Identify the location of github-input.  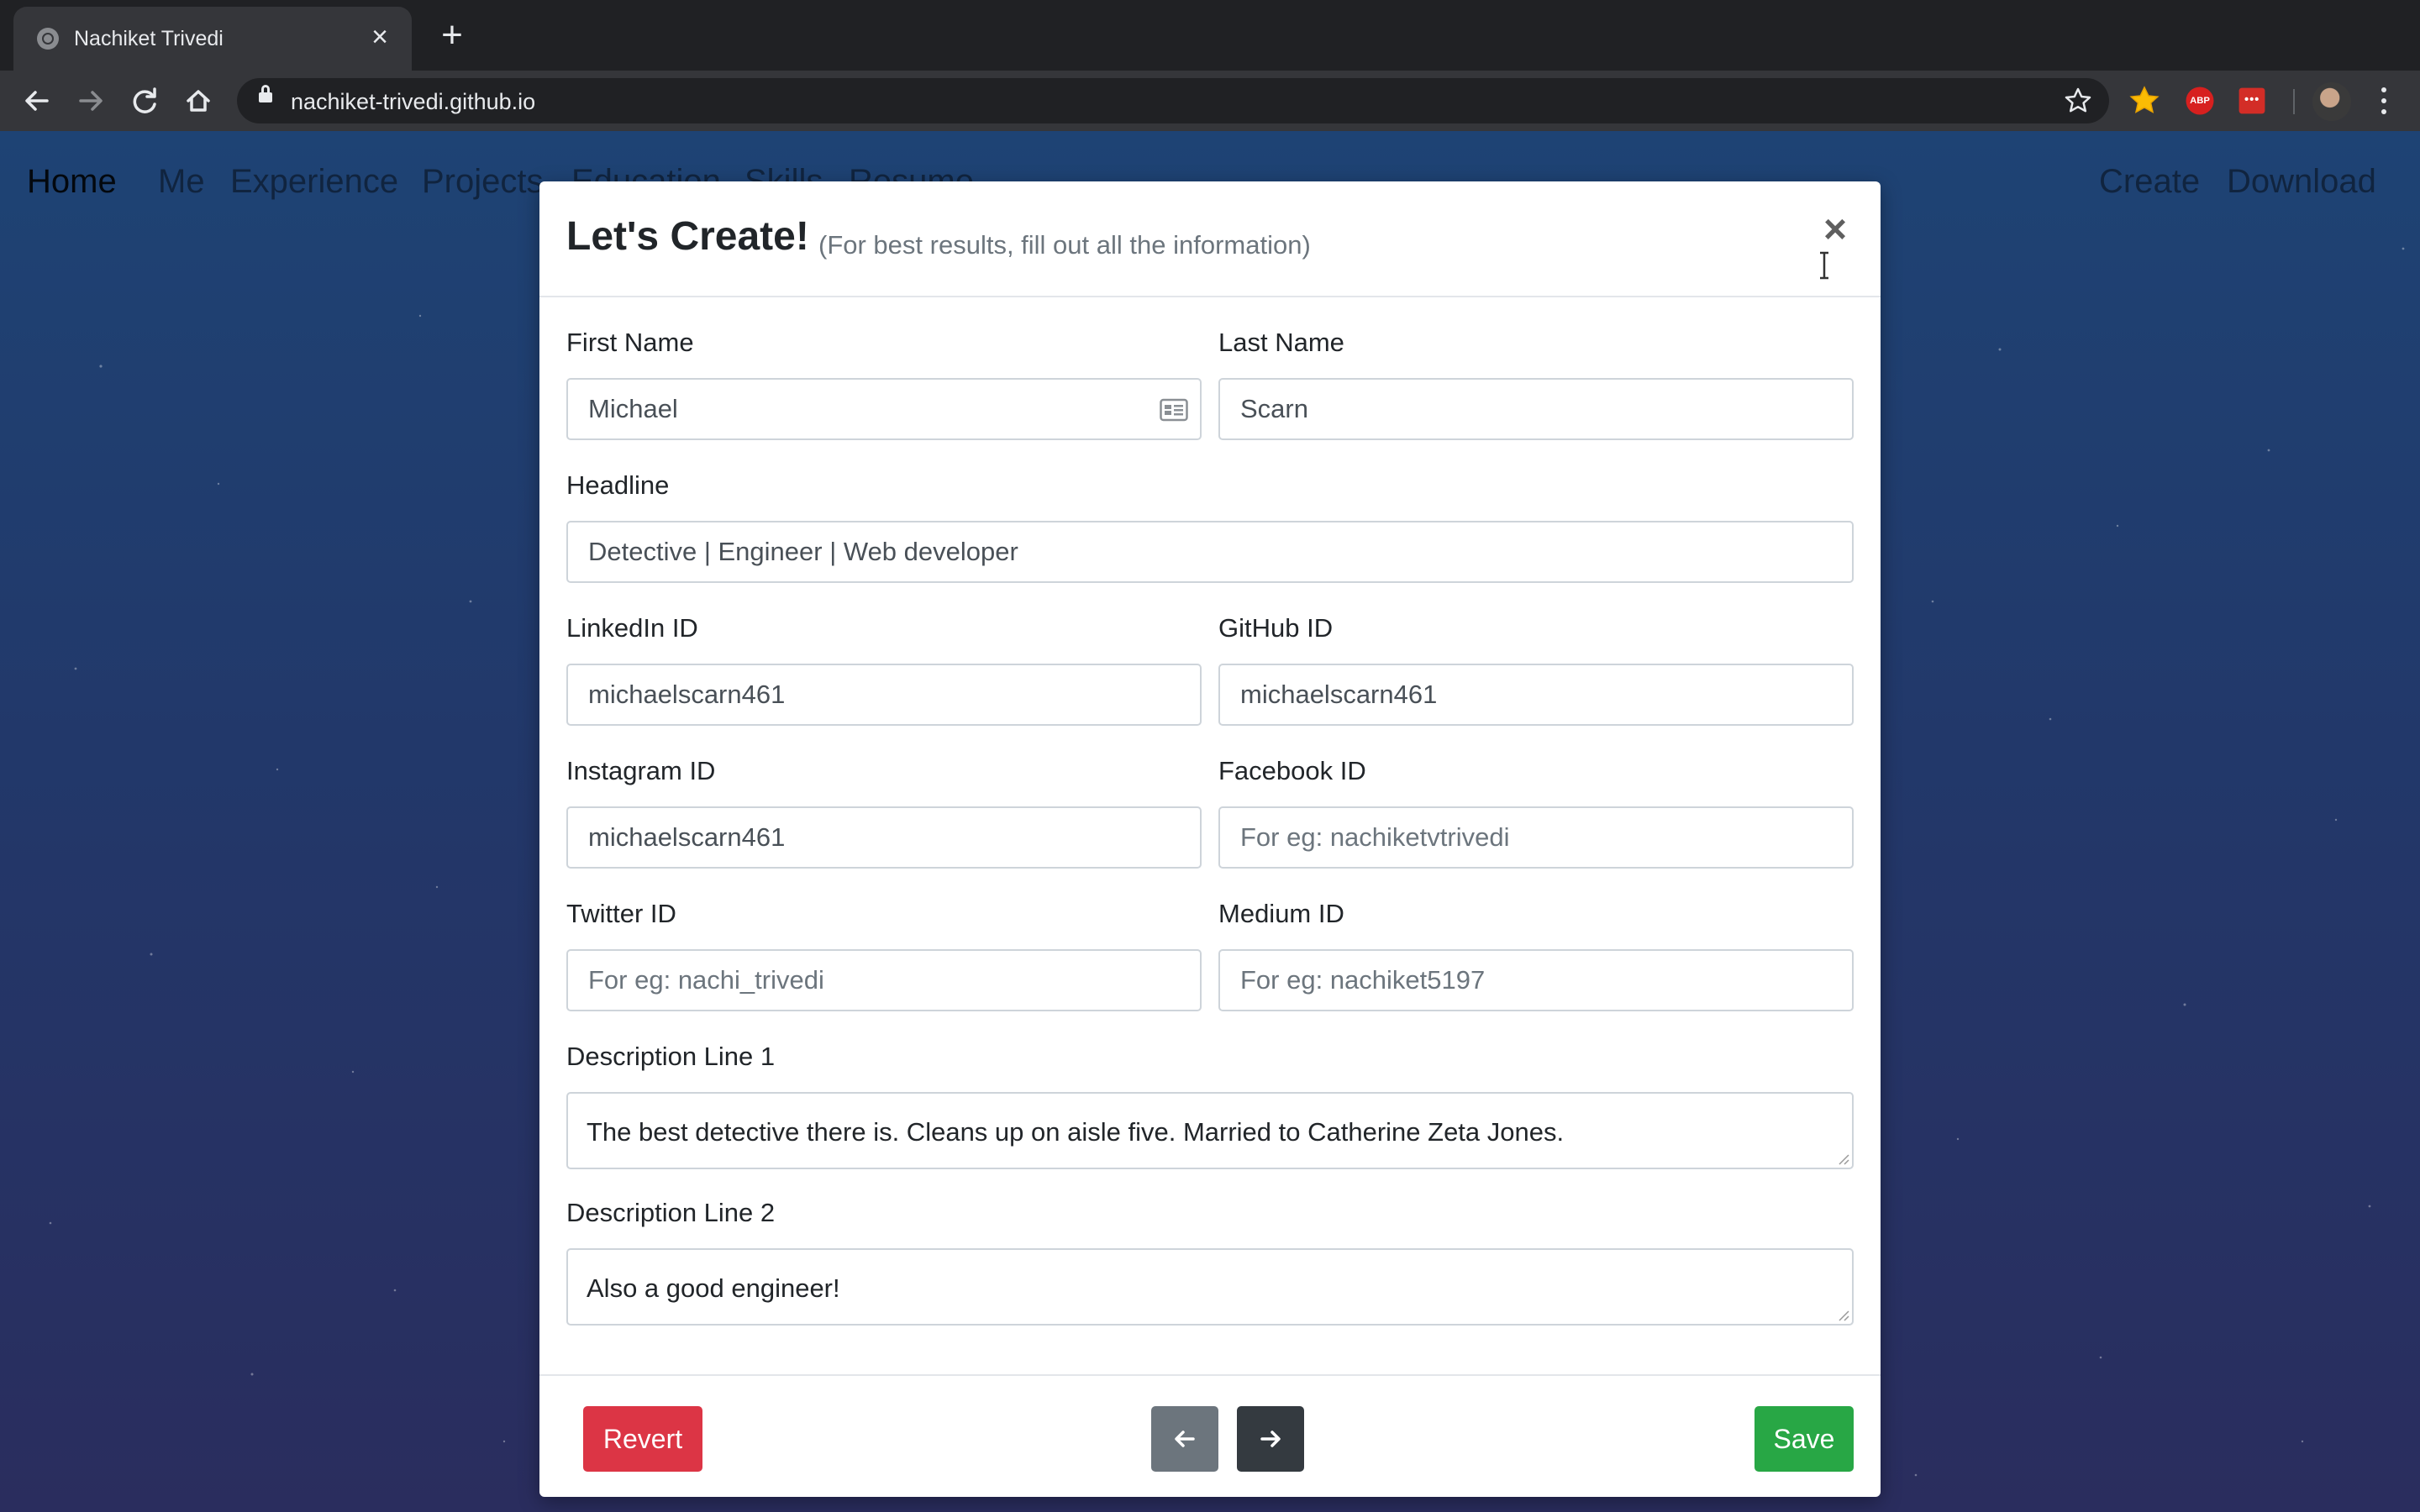
(1536, 694).